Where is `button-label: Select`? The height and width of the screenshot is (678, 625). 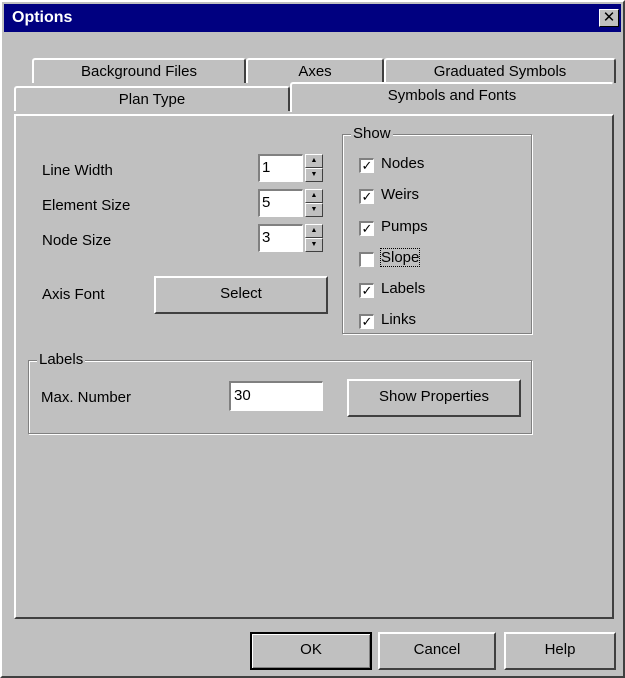
button-label: Select is located at coordinates (241, 293).